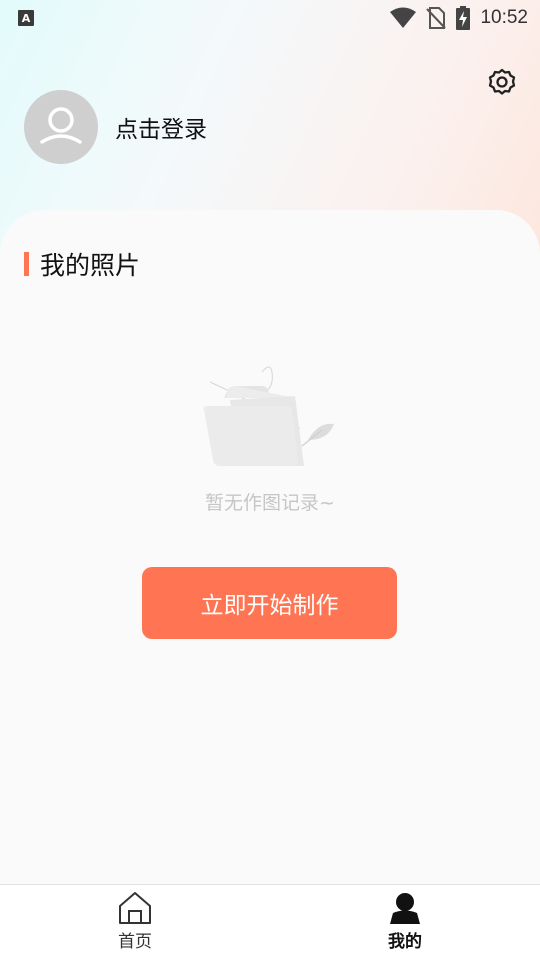 The width and height of the screenshot is (540, 961). I want to click on tab-mine: 我的, so click(405, 921).